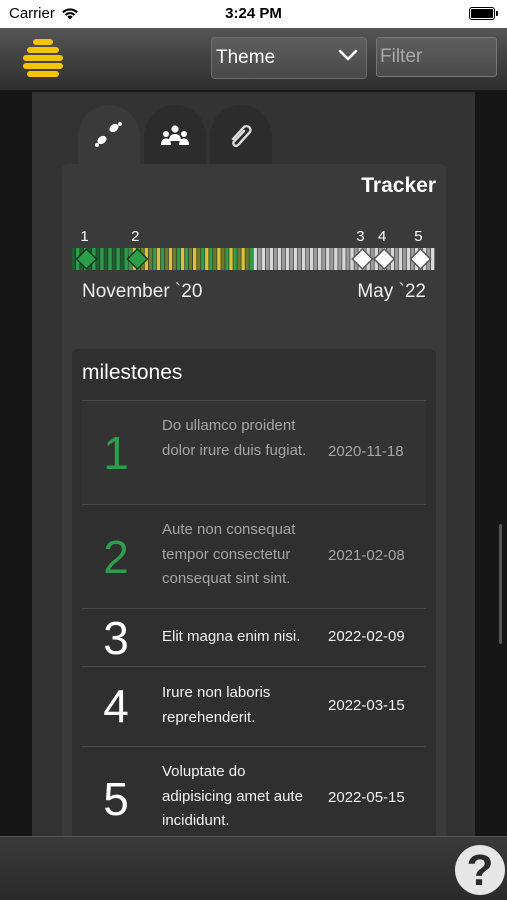 The width and height of the screenshot is (507, 900). I want to click on help-button: ?, so click(480, 870).